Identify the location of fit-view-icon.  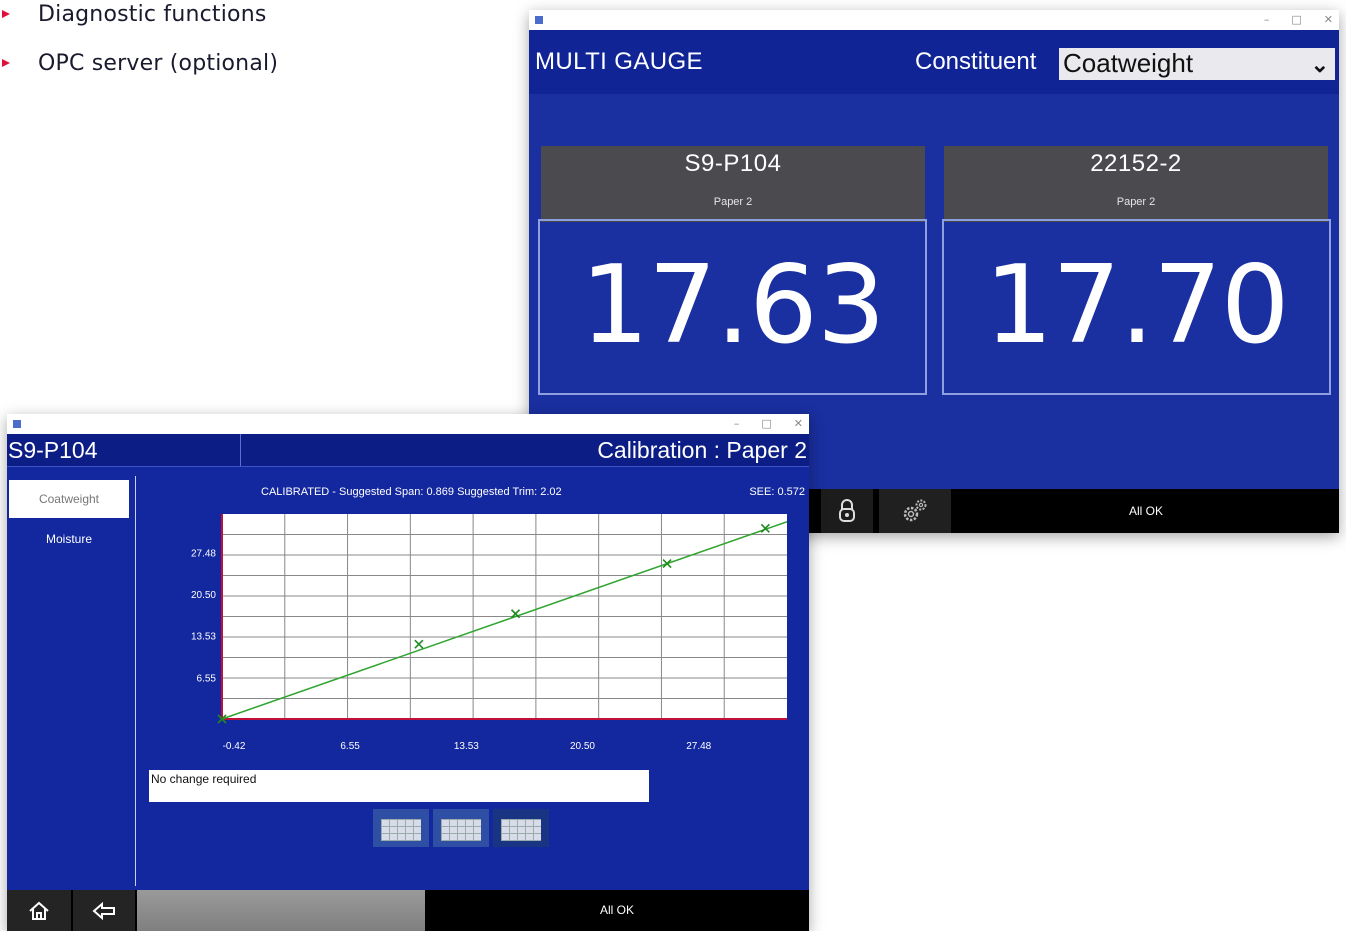
(461, 830).